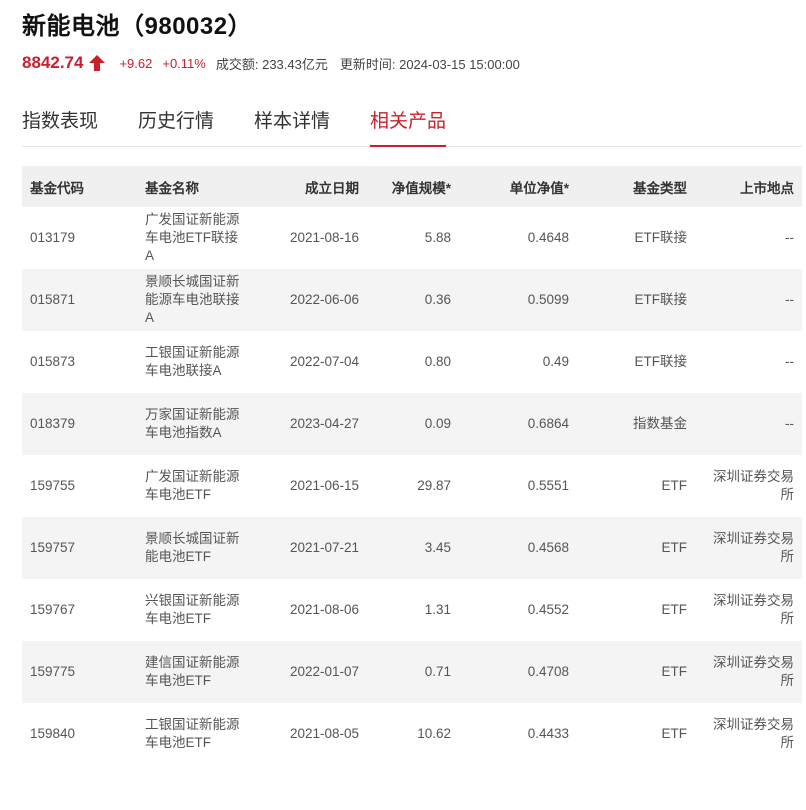 The height and width of the screenshot is (810, 806). Describe the element at coordinates (518, 186) in the screenshot. I see `col-unit-nav: 单位净值*` at that location.